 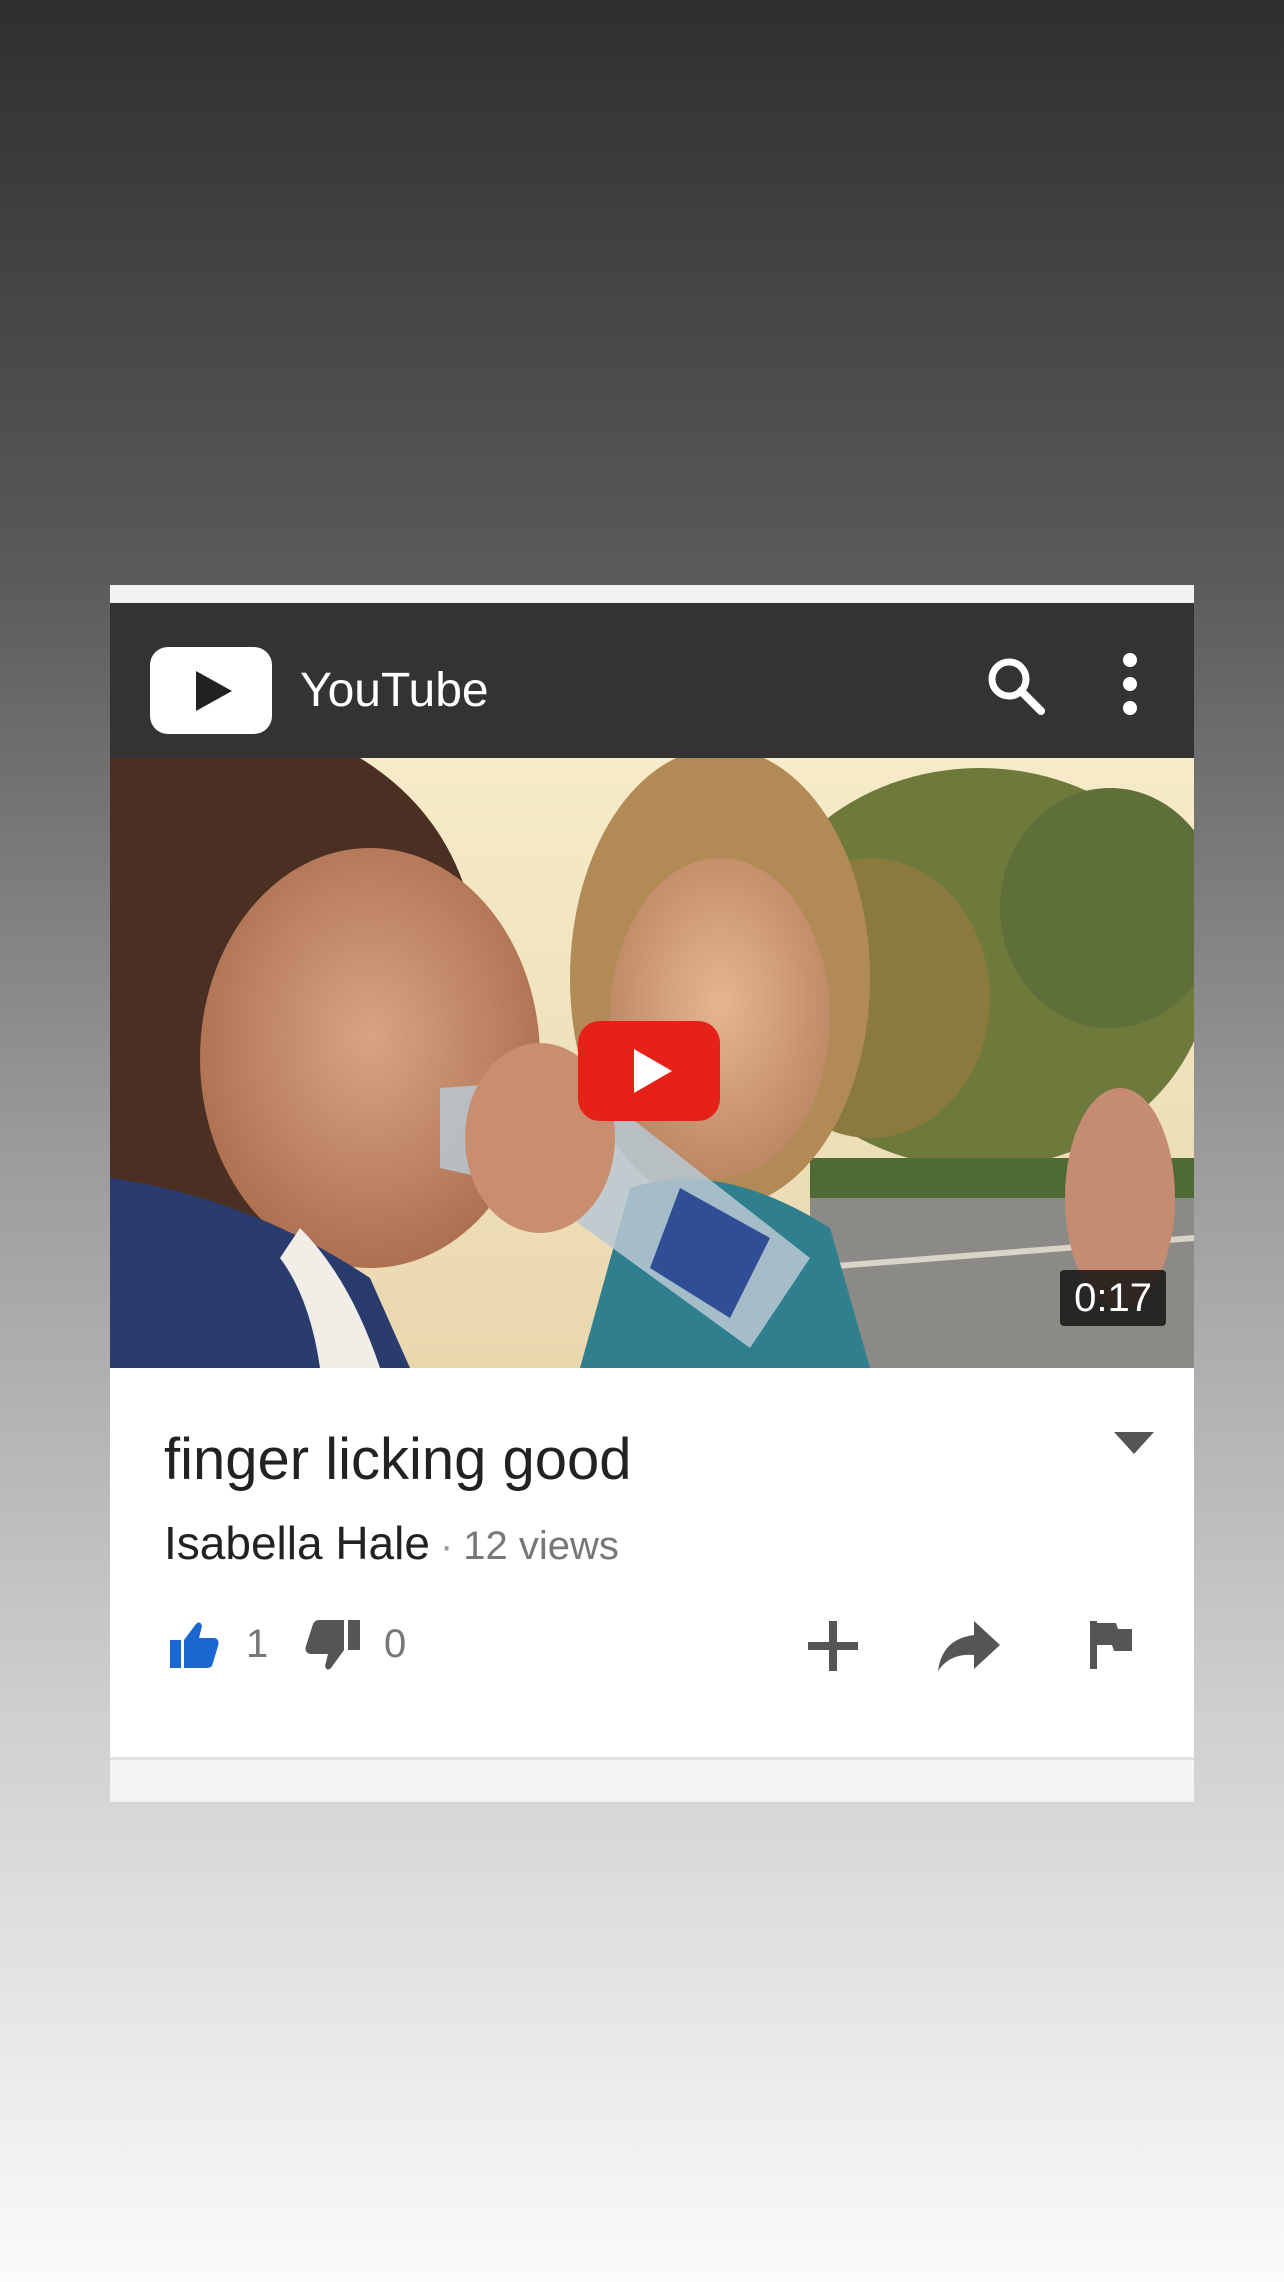 I want to click on view-count: 12 views, so click(x=541, y=1546).